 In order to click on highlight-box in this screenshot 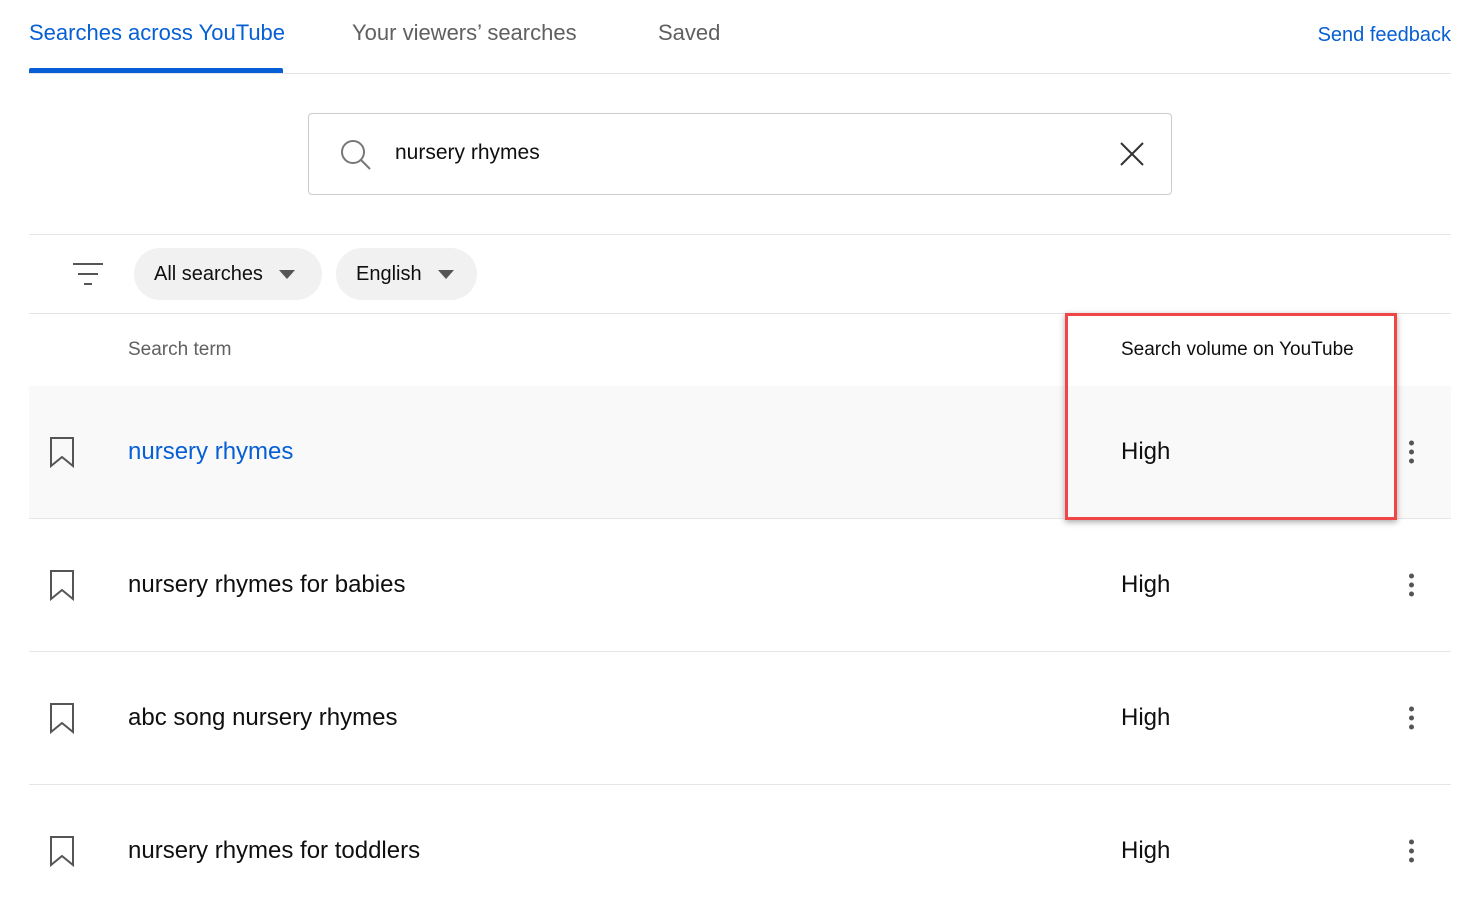, I will do `click(1231, 416)`.